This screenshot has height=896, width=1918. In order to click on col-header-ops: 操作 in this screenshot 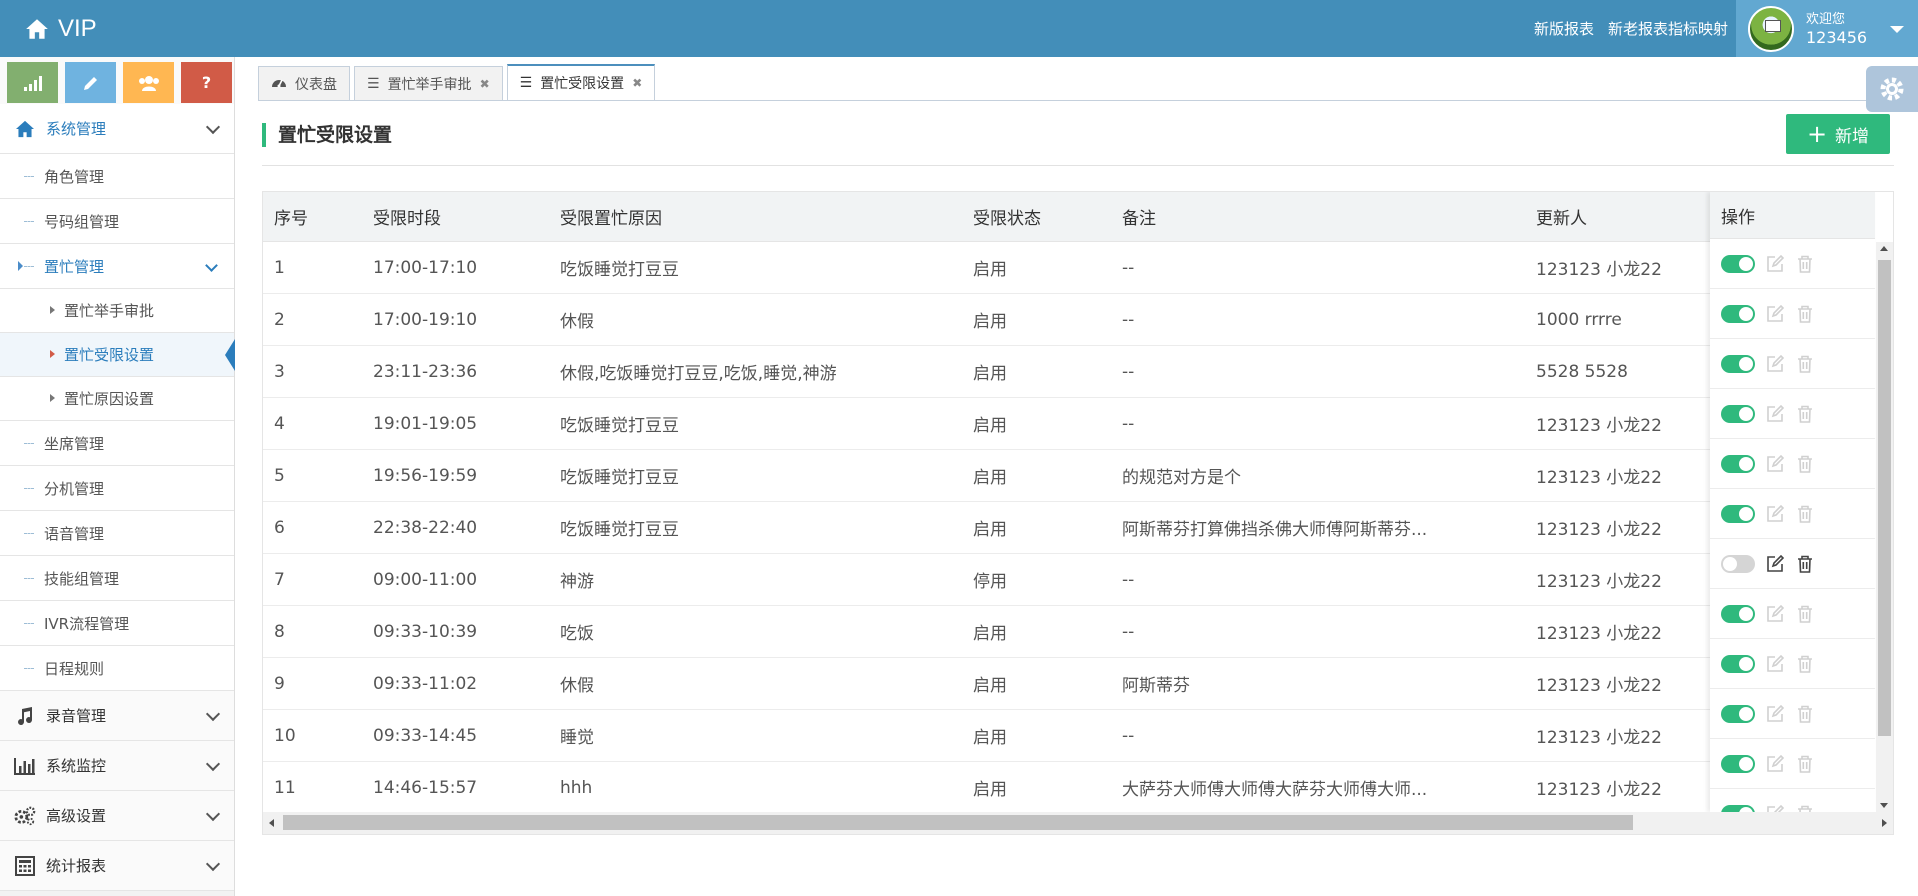, I will do `click(1792, 215)`.